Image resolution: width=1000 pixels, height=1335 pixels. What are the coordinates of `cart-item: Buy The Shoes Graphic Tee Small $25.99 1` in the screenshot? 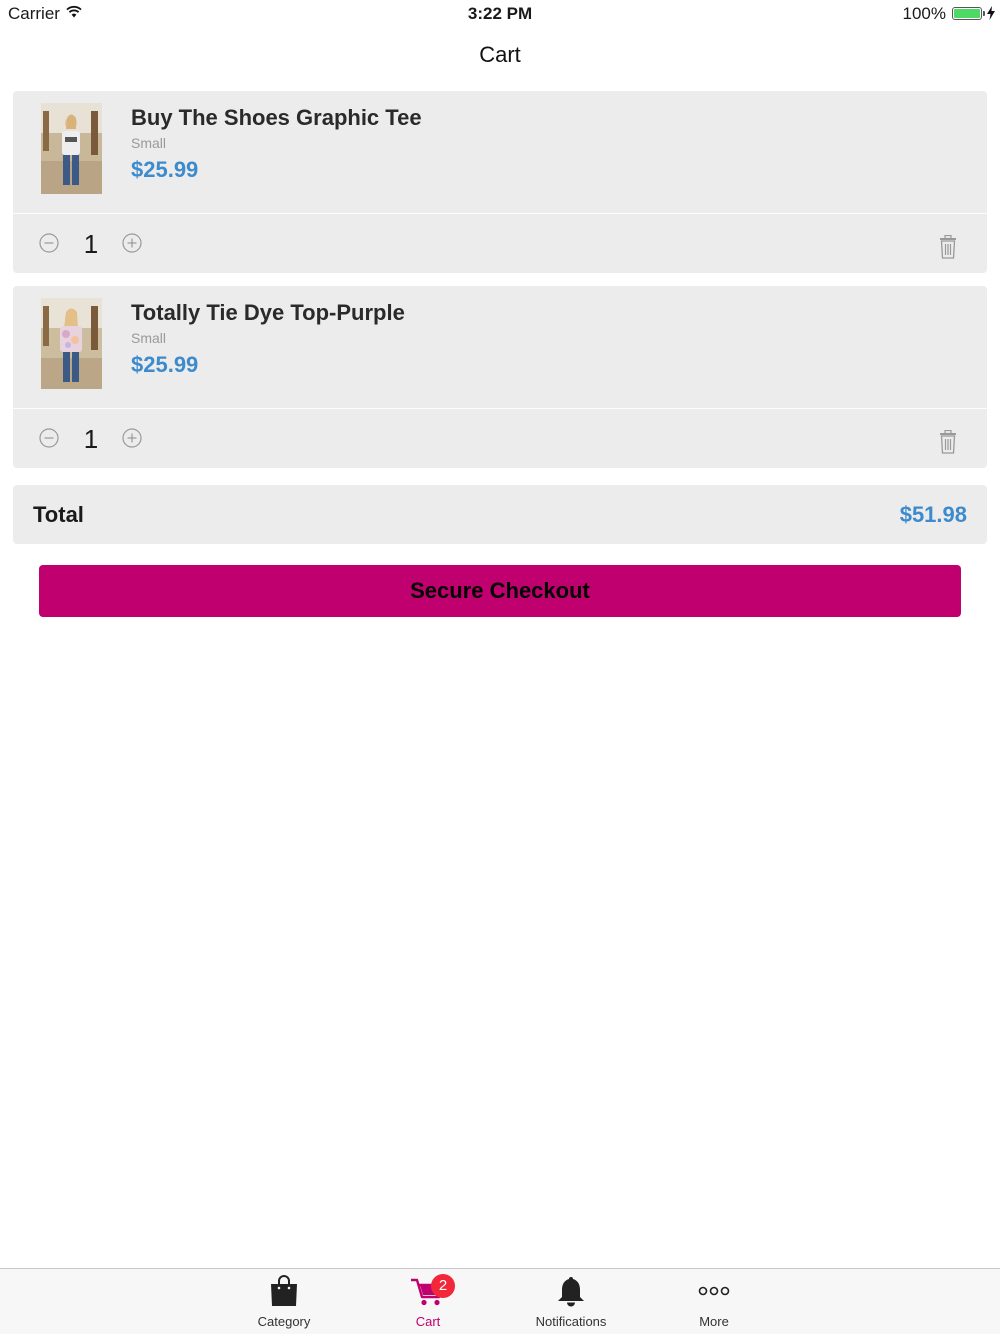 It's located at (500, 182).